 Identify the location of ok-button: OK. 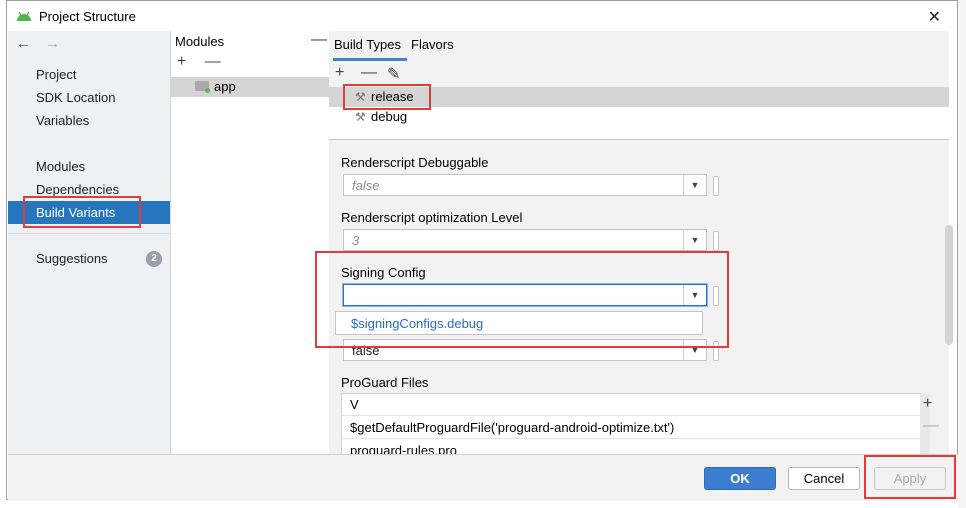
(740, 478).